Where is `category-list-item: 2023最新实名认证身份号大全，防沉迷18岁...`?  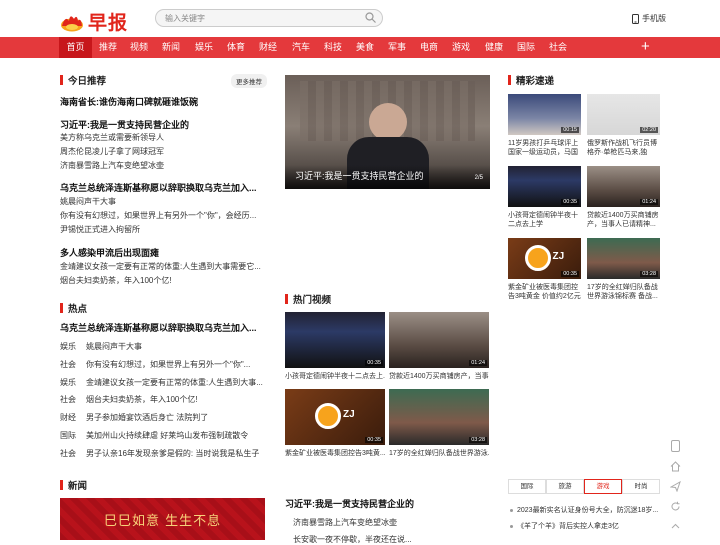 category-list-item: 2023最新实名认证身份号大全，防沉迷18岁... is located at coordinates (585, 510).